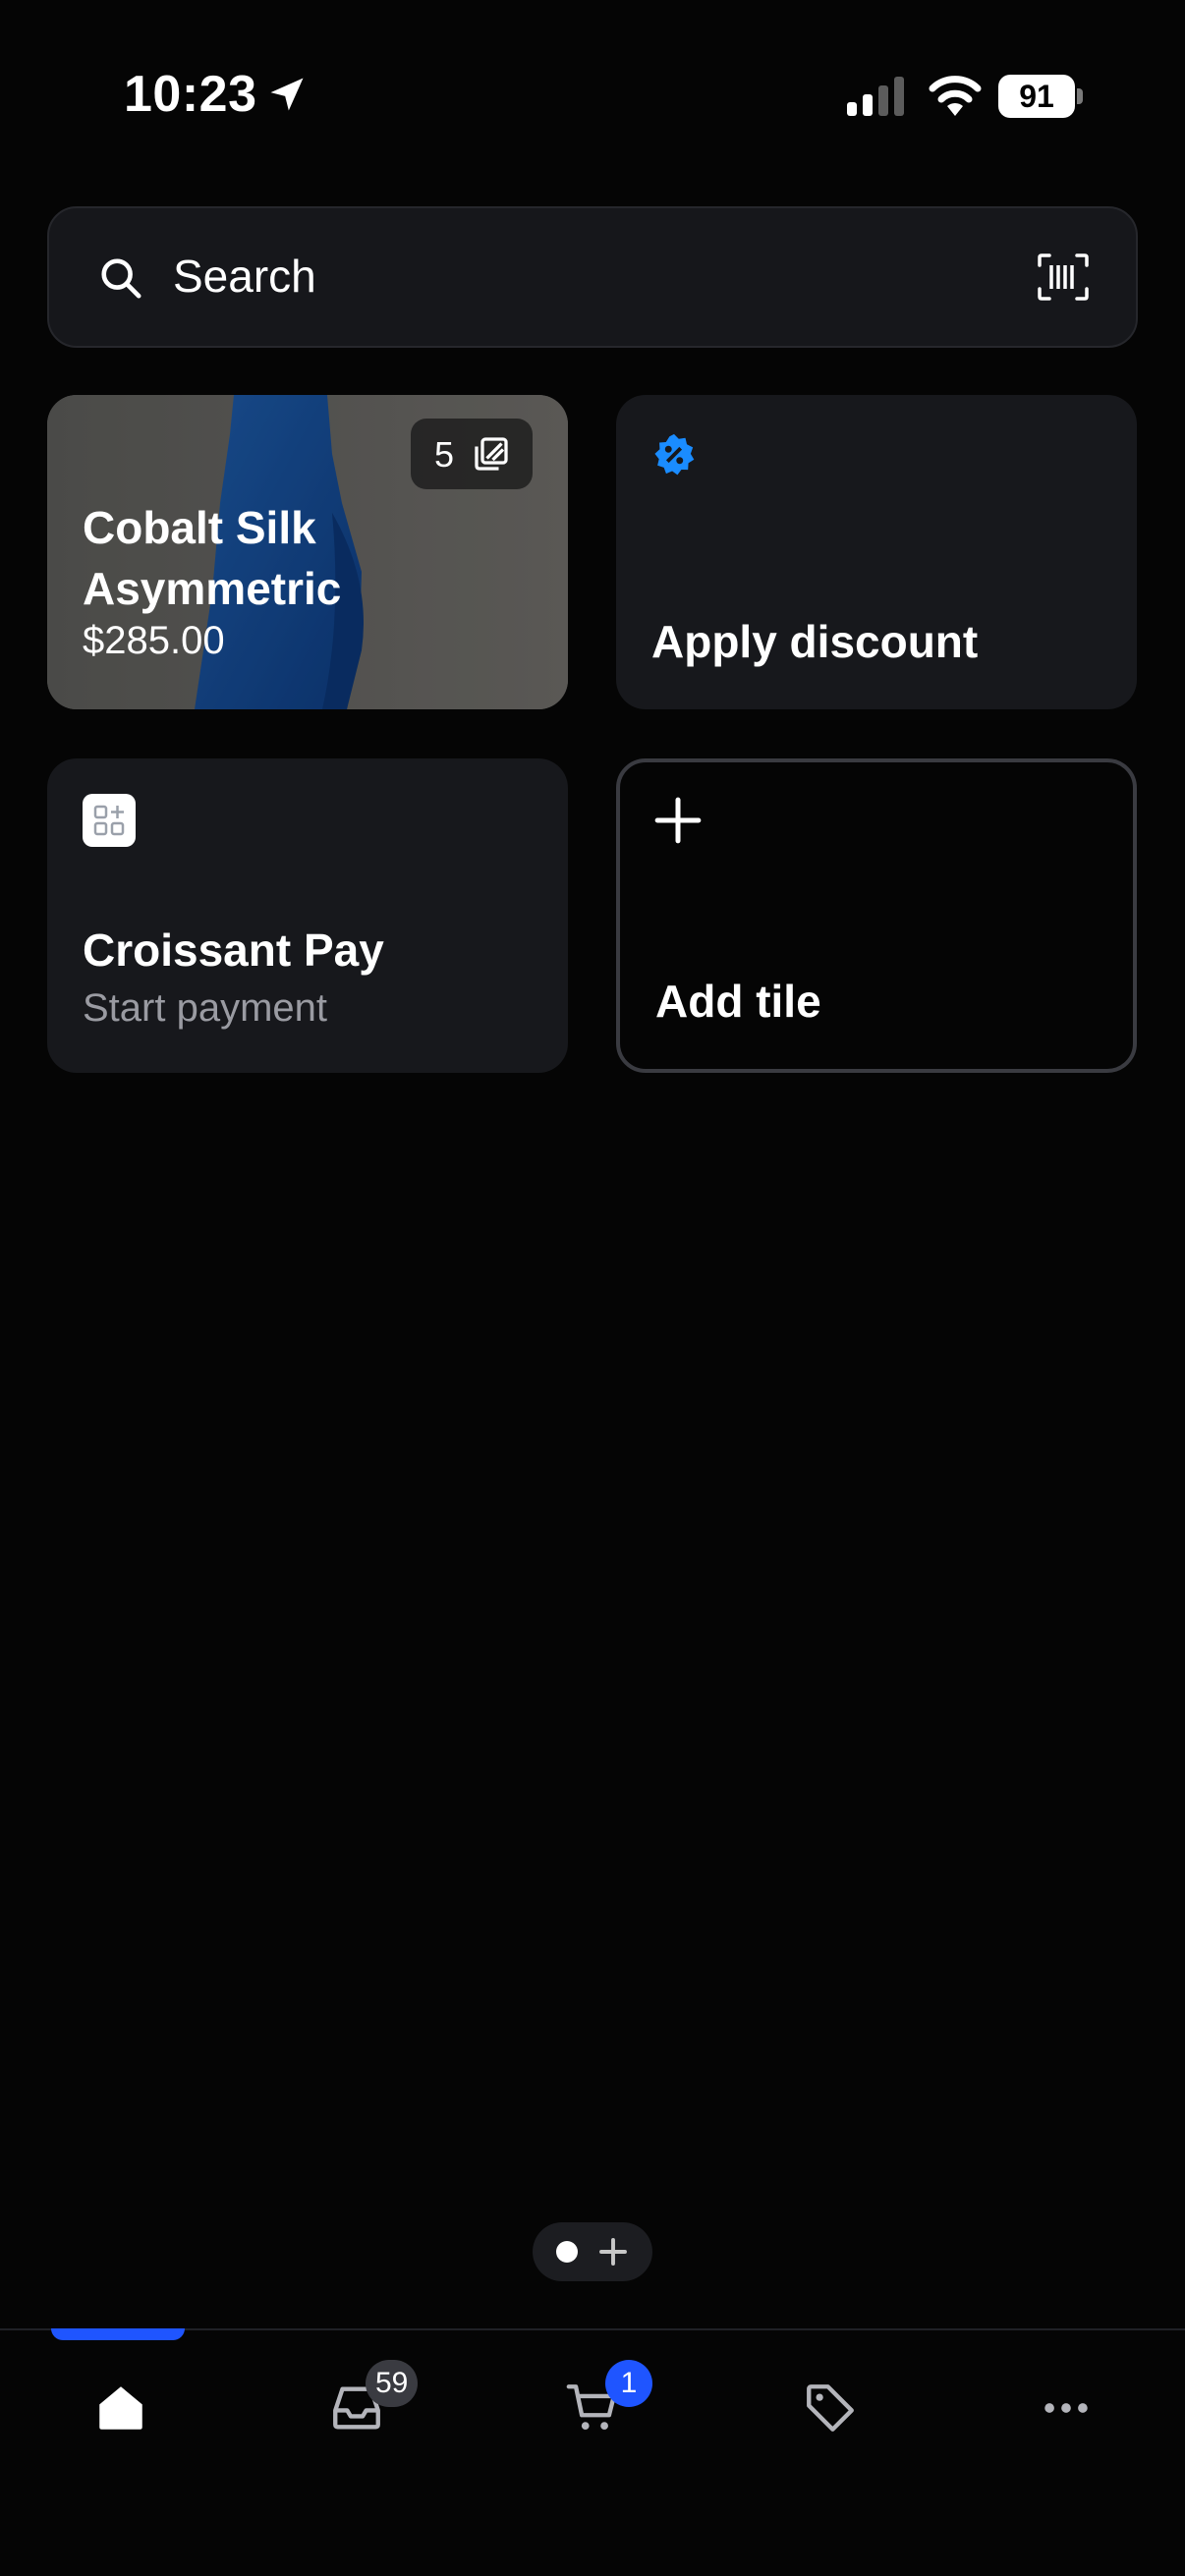 The height and width of the screenshot is (2576, 1185). Describe the element at coordinates (956, 96) in the screenshot. I see `wifi-icon` at that location.